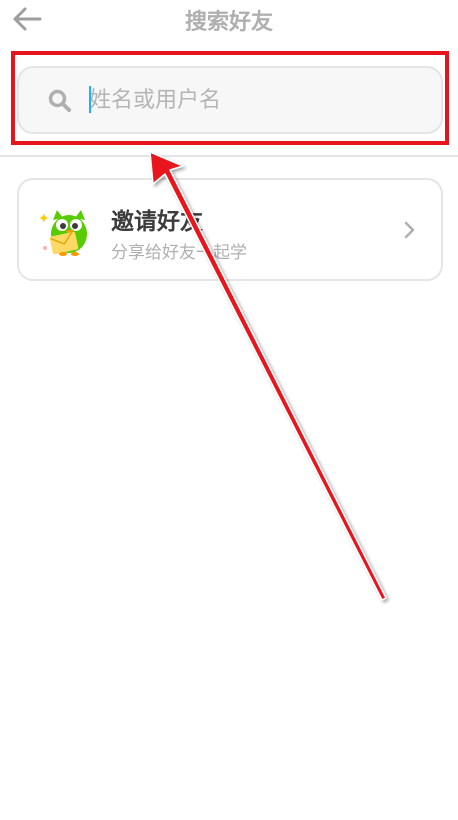 Image resolution: width=458 pixels, height=820 pixels. What do you see at coordinates (179, 253) in the screenshot?
I see `invite-subtitle: 分享给好友一起学` at bounding box center [179, 253].